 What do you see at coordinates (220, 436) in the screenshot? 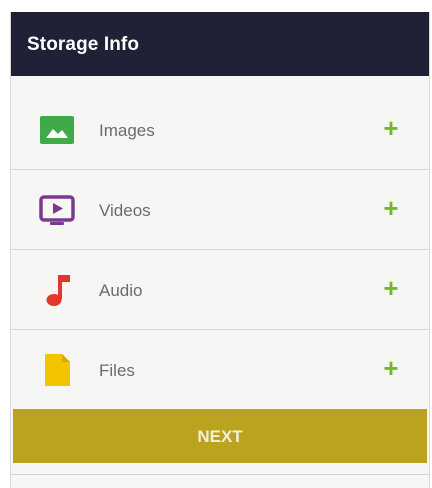
I see `next-button: NEXT` at bounding box center [220, 436].